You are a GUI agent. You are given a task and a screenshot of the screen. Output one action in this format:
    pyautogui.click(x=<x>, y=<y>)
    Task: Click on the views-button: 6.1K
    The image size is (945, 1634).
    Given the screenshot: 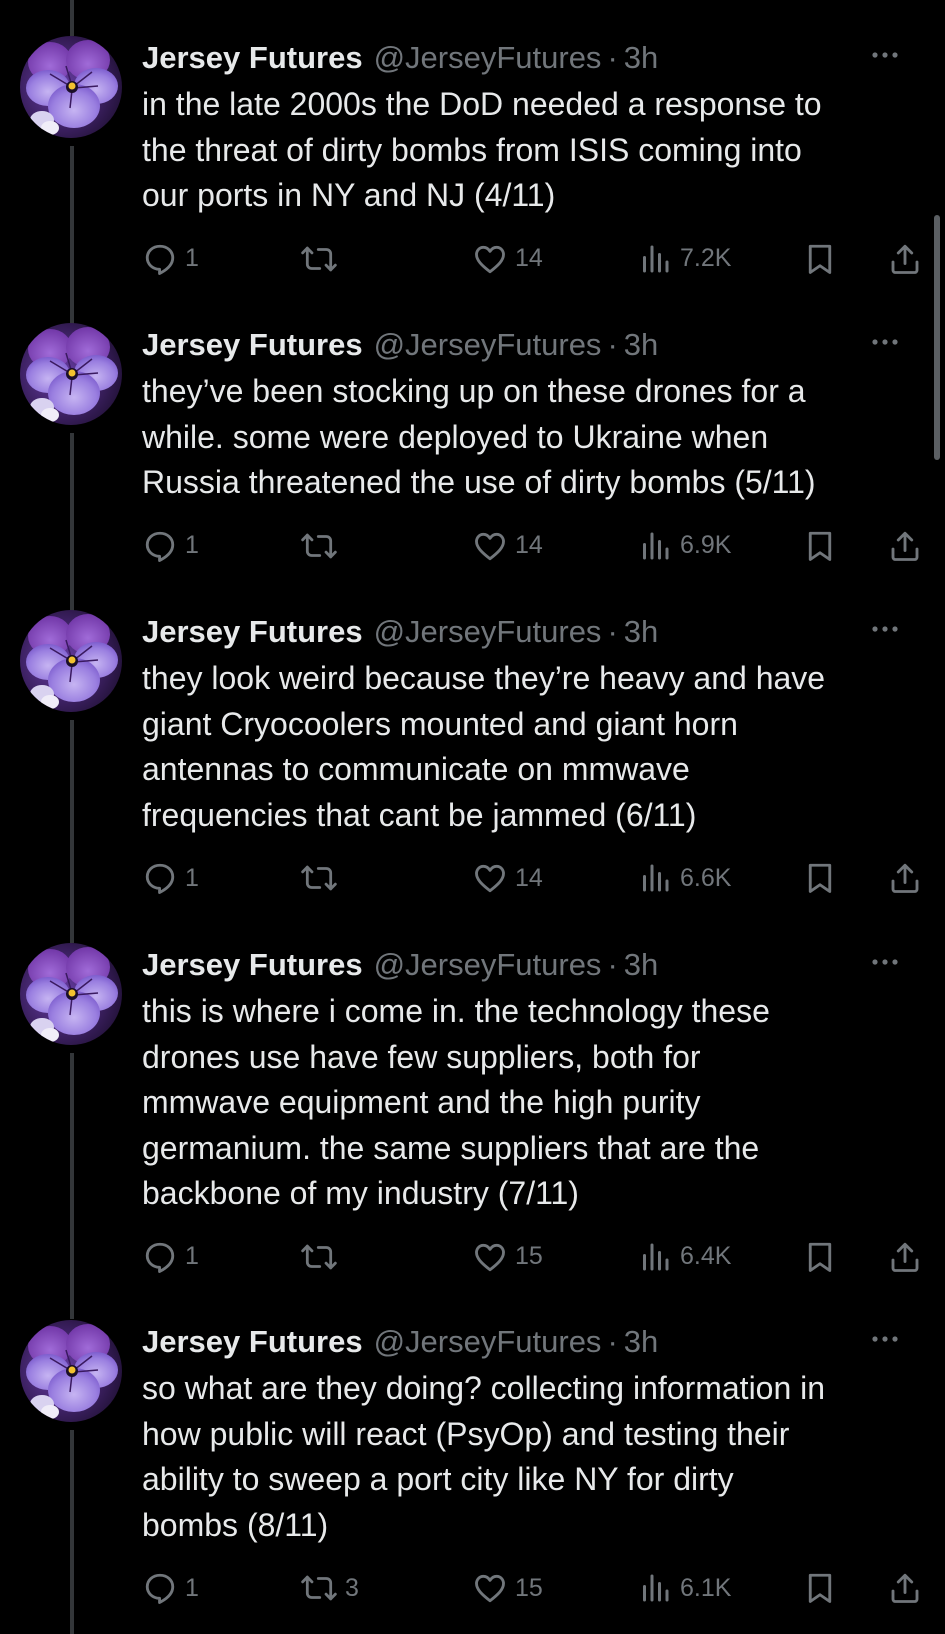 What is the action you would take?
    pyautogui.click(x=684, y=1588)
    